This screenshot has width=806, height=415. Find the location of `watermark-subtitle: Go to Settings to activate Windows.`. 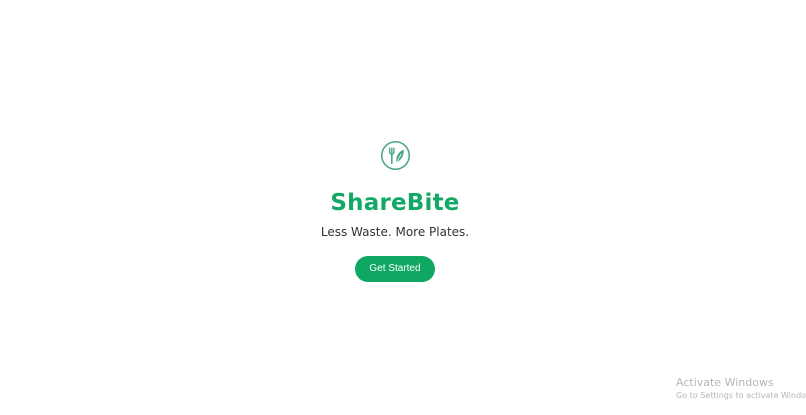

watermark-subtitle: Go to Settings to activate Windows. is located at coordinates (741, 395).